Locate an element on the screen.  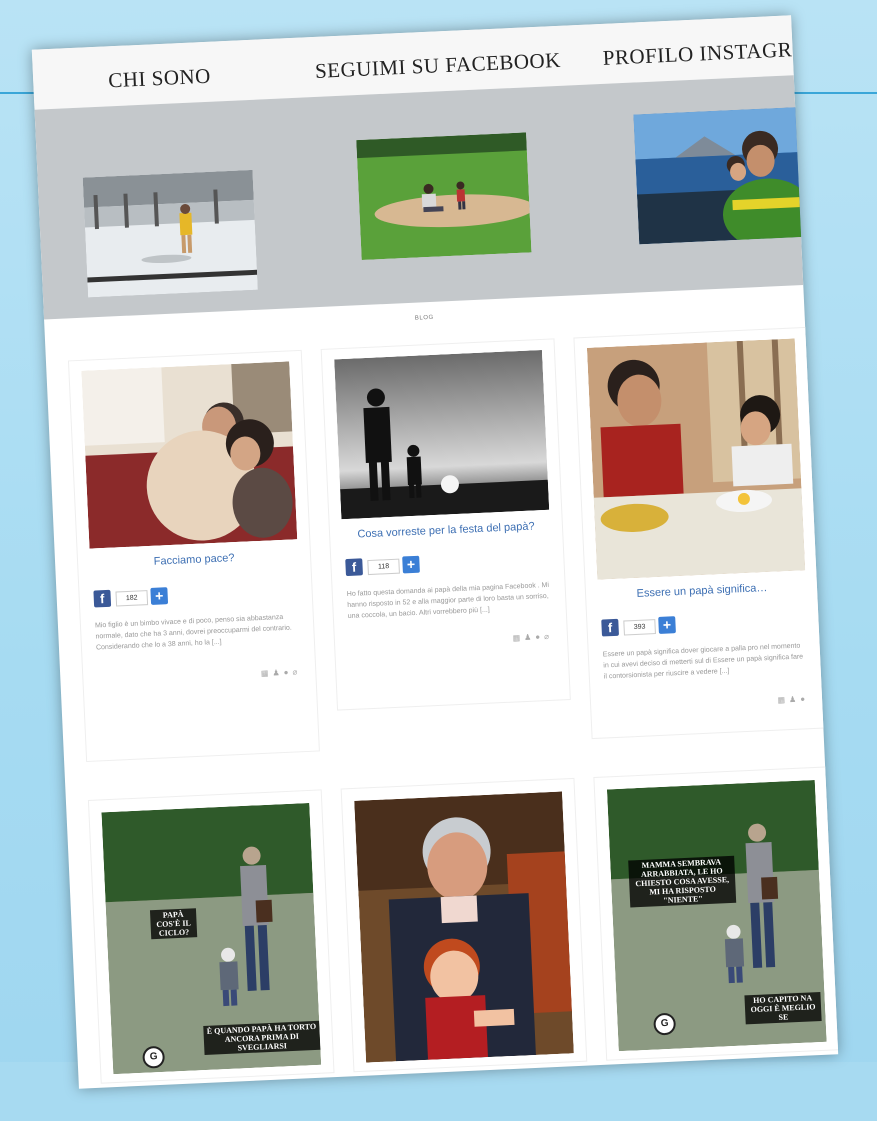
share-count: 182 is located at coordinates (132, 598).